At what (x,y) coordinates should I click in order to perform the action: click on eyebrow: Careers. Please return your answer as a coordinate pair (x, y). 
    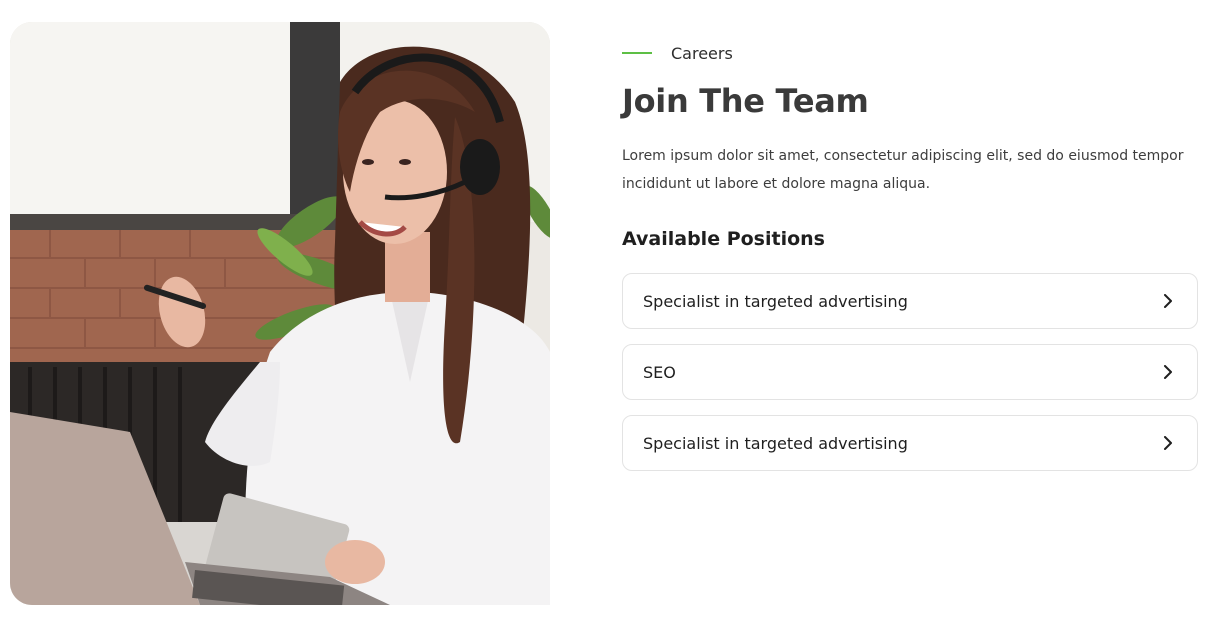
    Looking at the image, I should click on (677, 53).